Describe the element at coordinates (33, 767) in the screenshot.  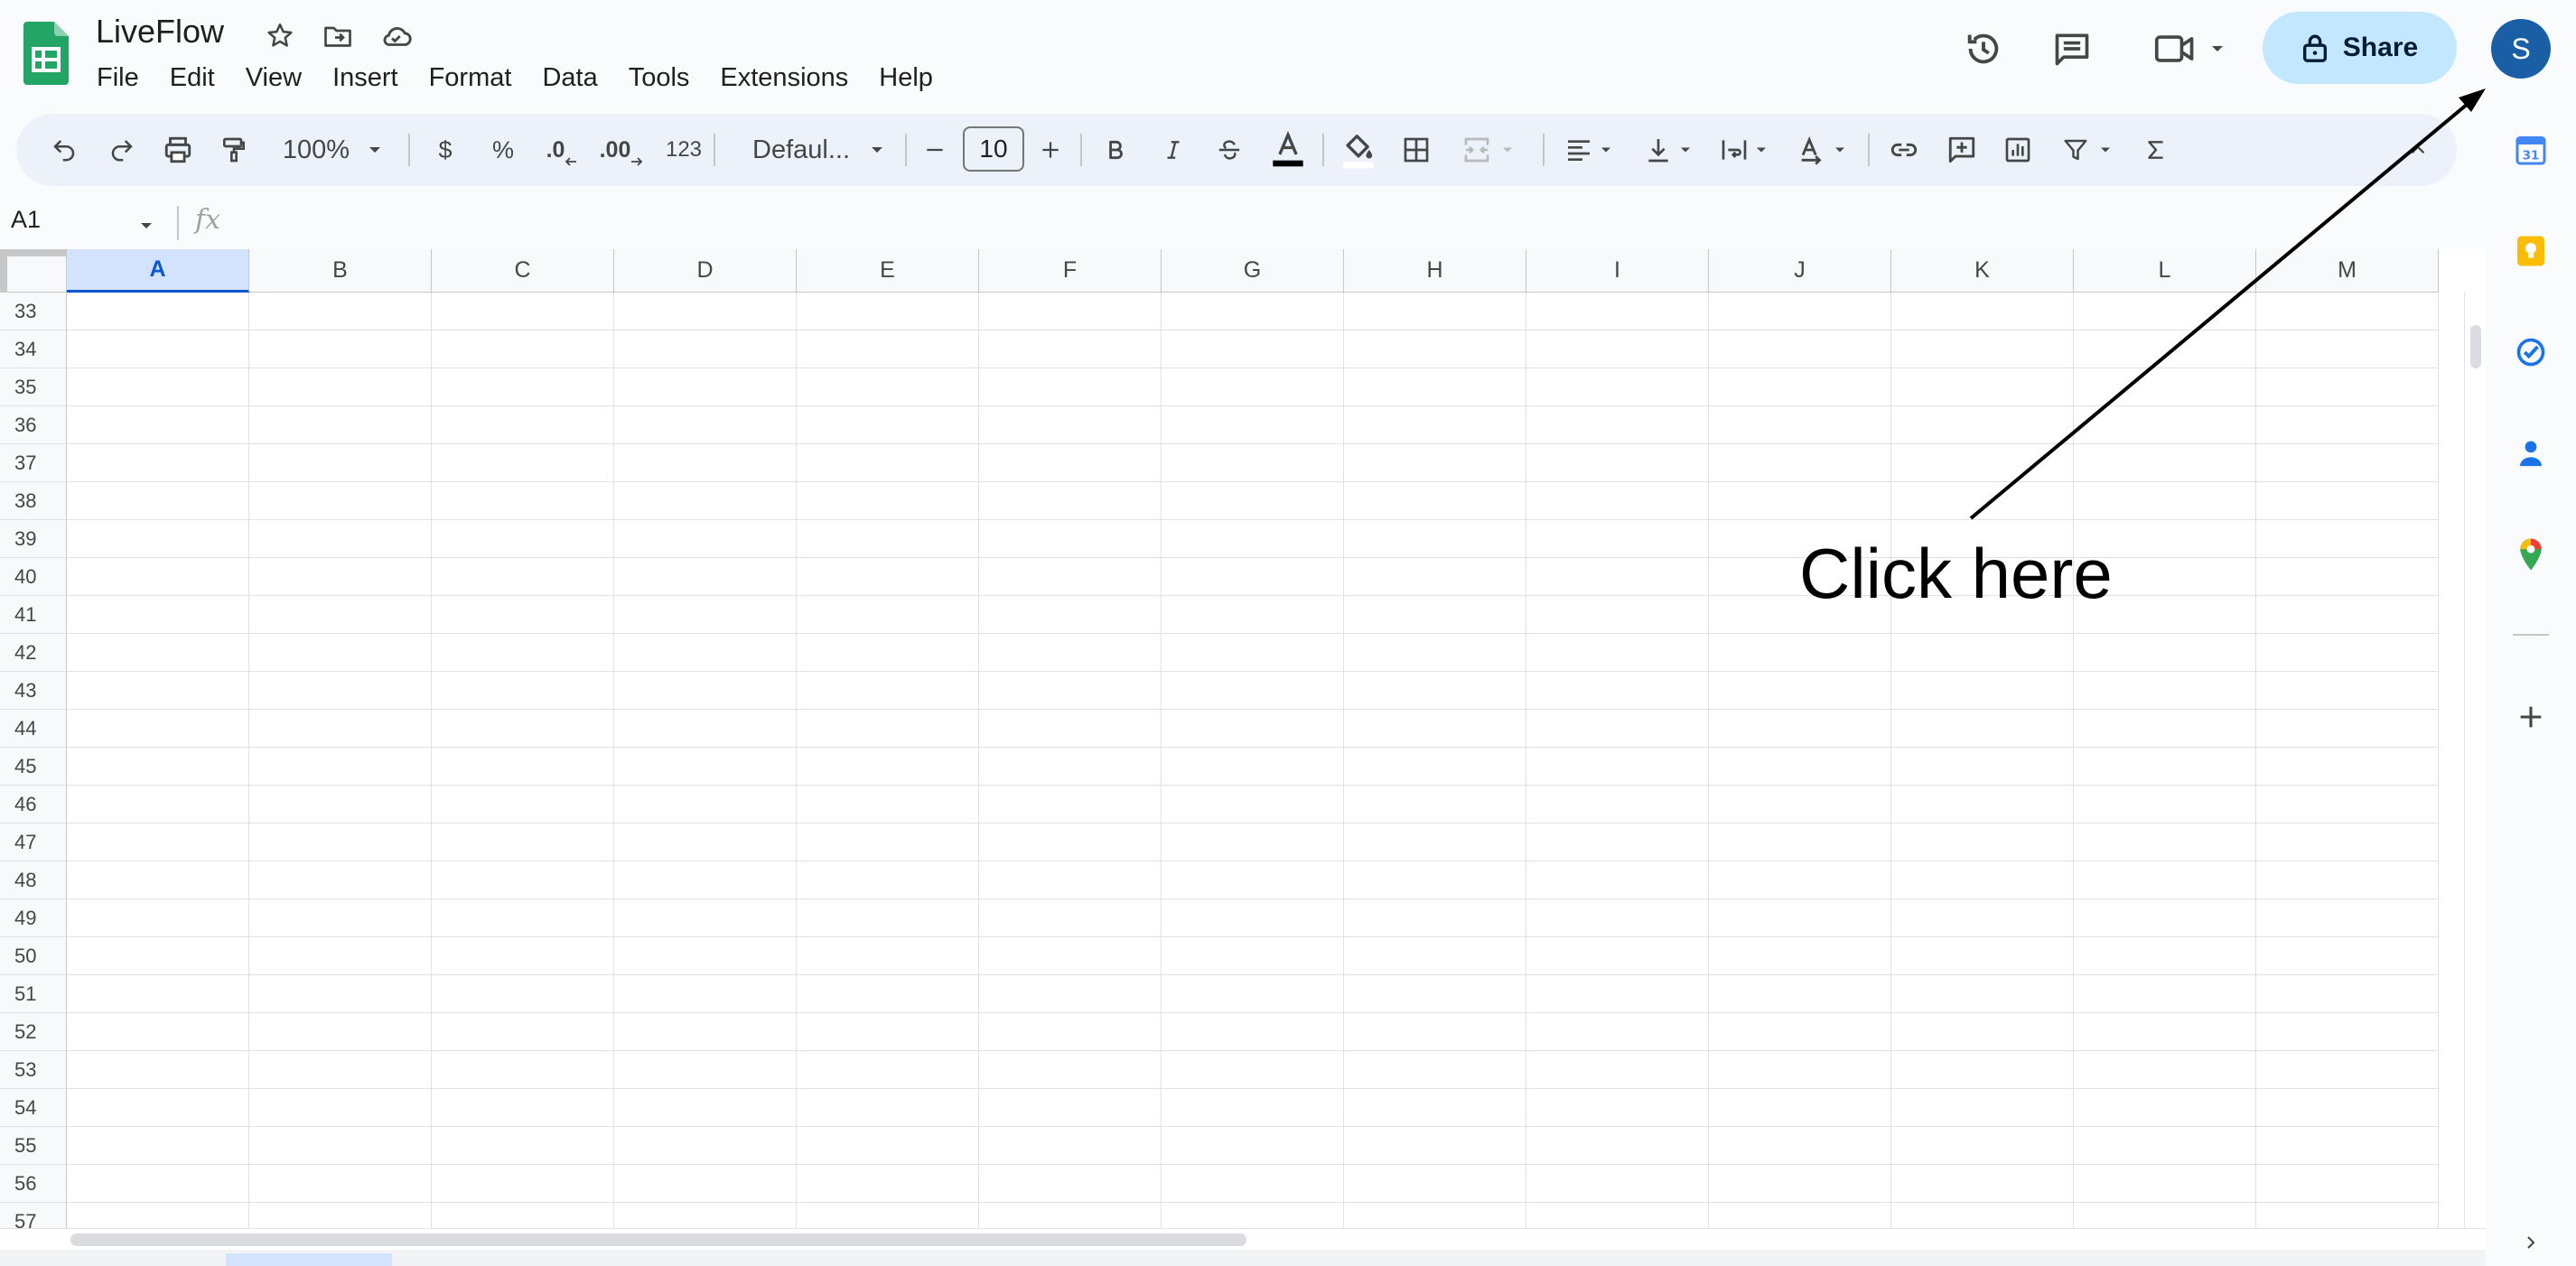
I see `row-header: 45` at that location.